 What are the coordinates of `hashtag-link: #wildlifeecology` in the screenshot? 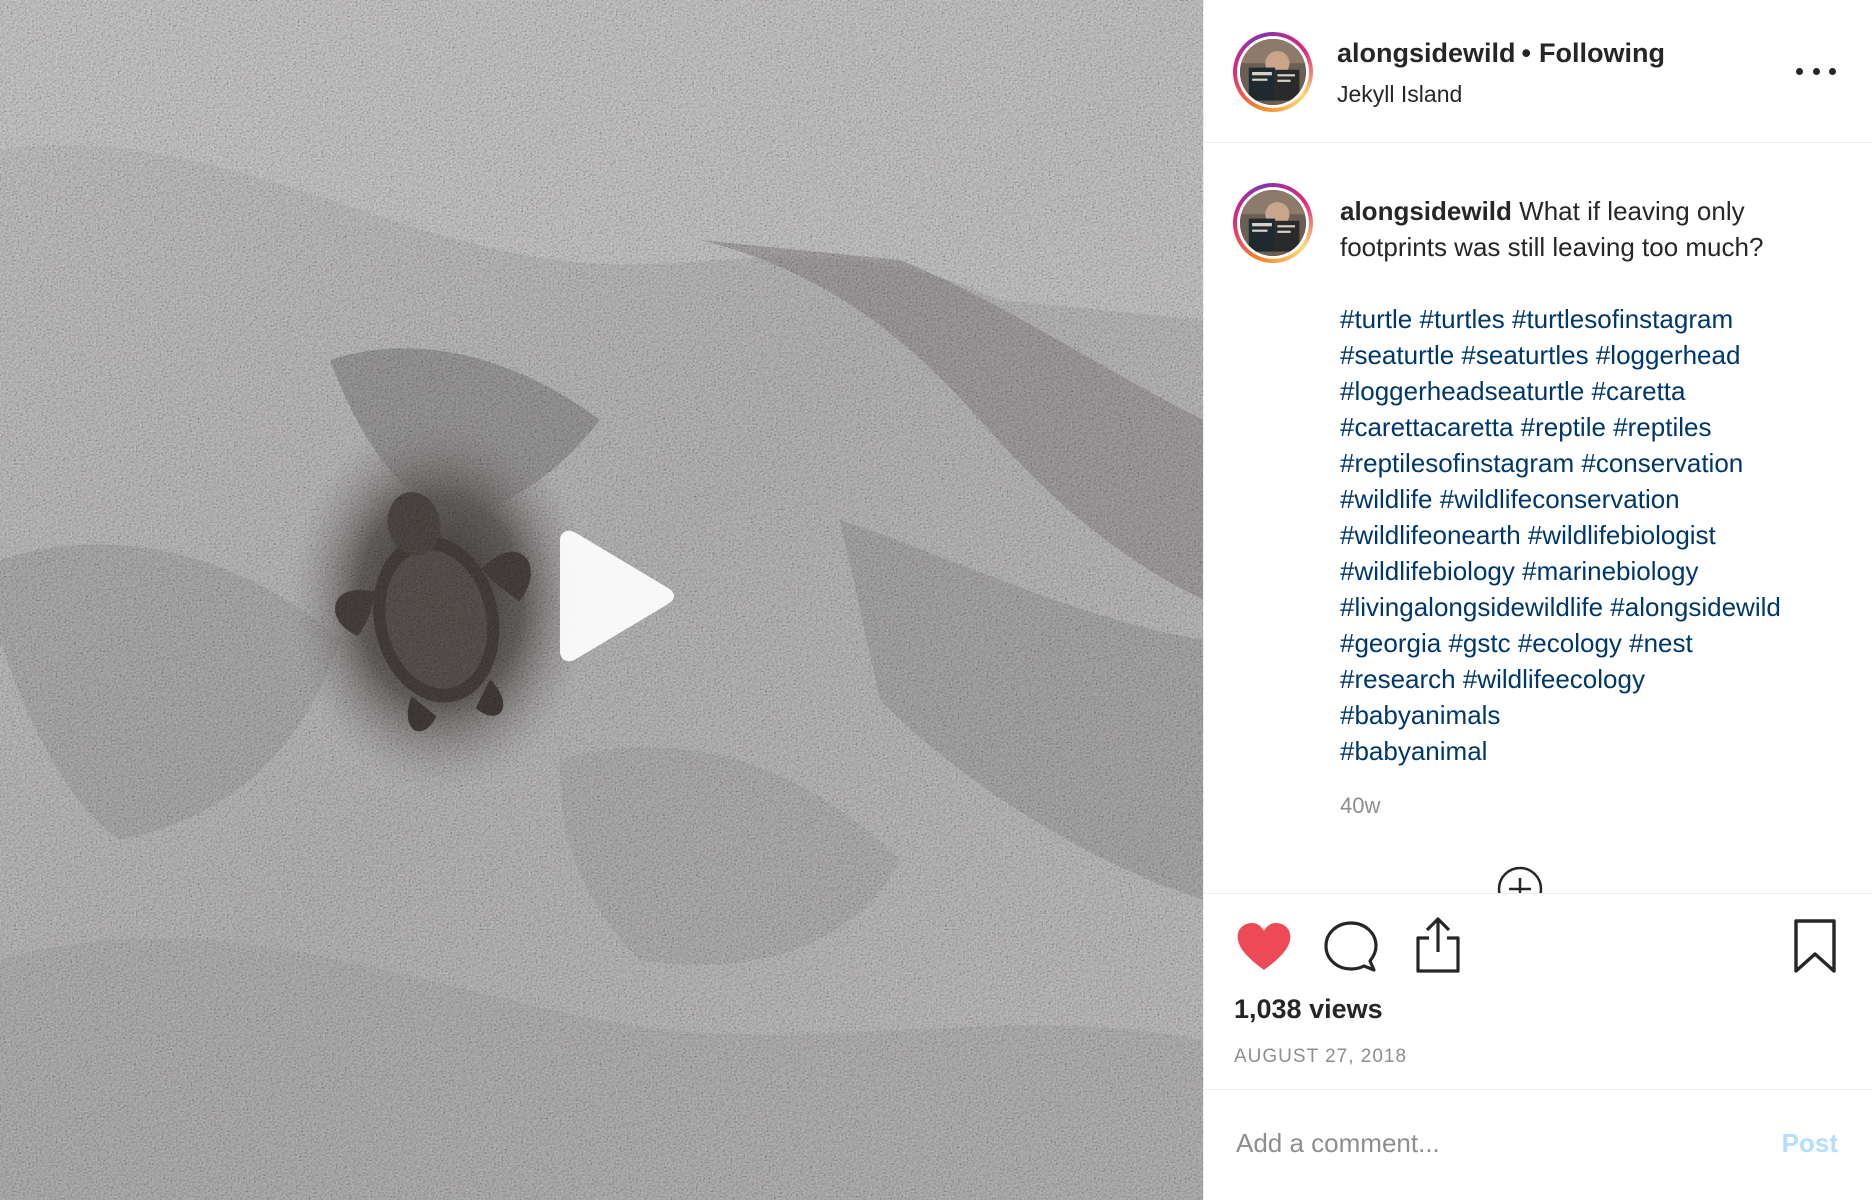 It's located at (1554, 679).